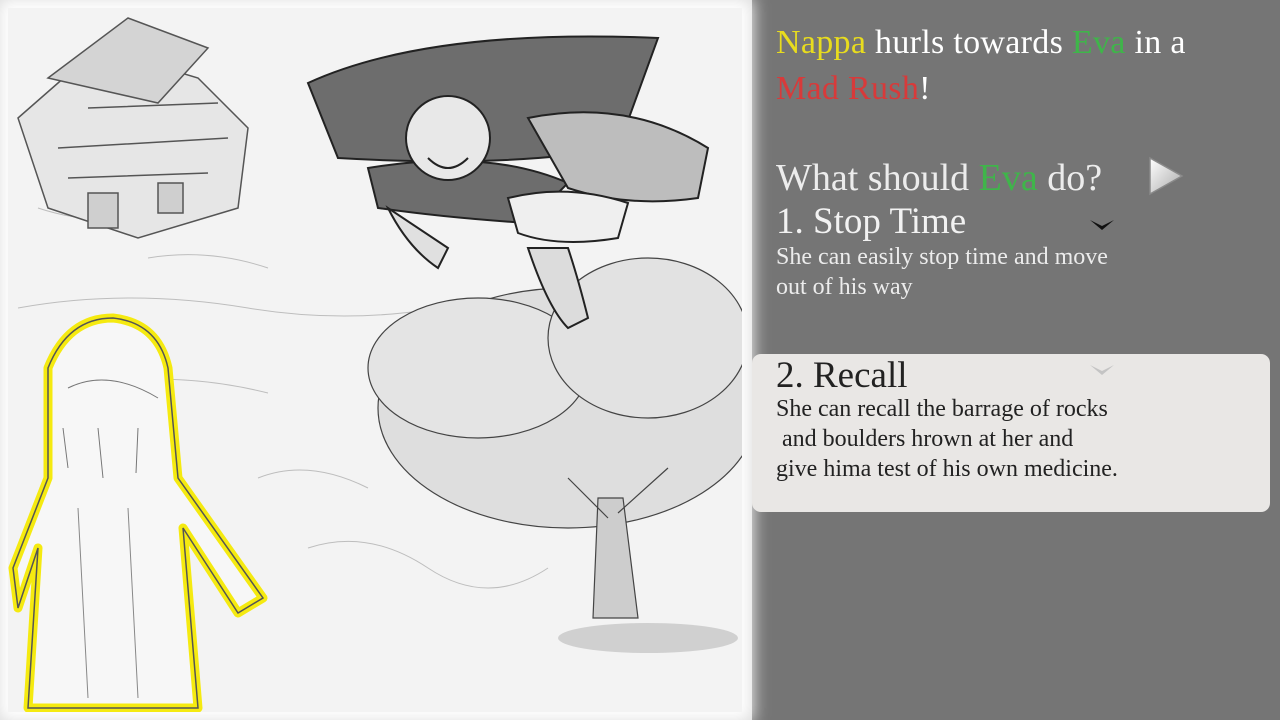  I want to click on narration-part-2: in a, so click(1155, 42).